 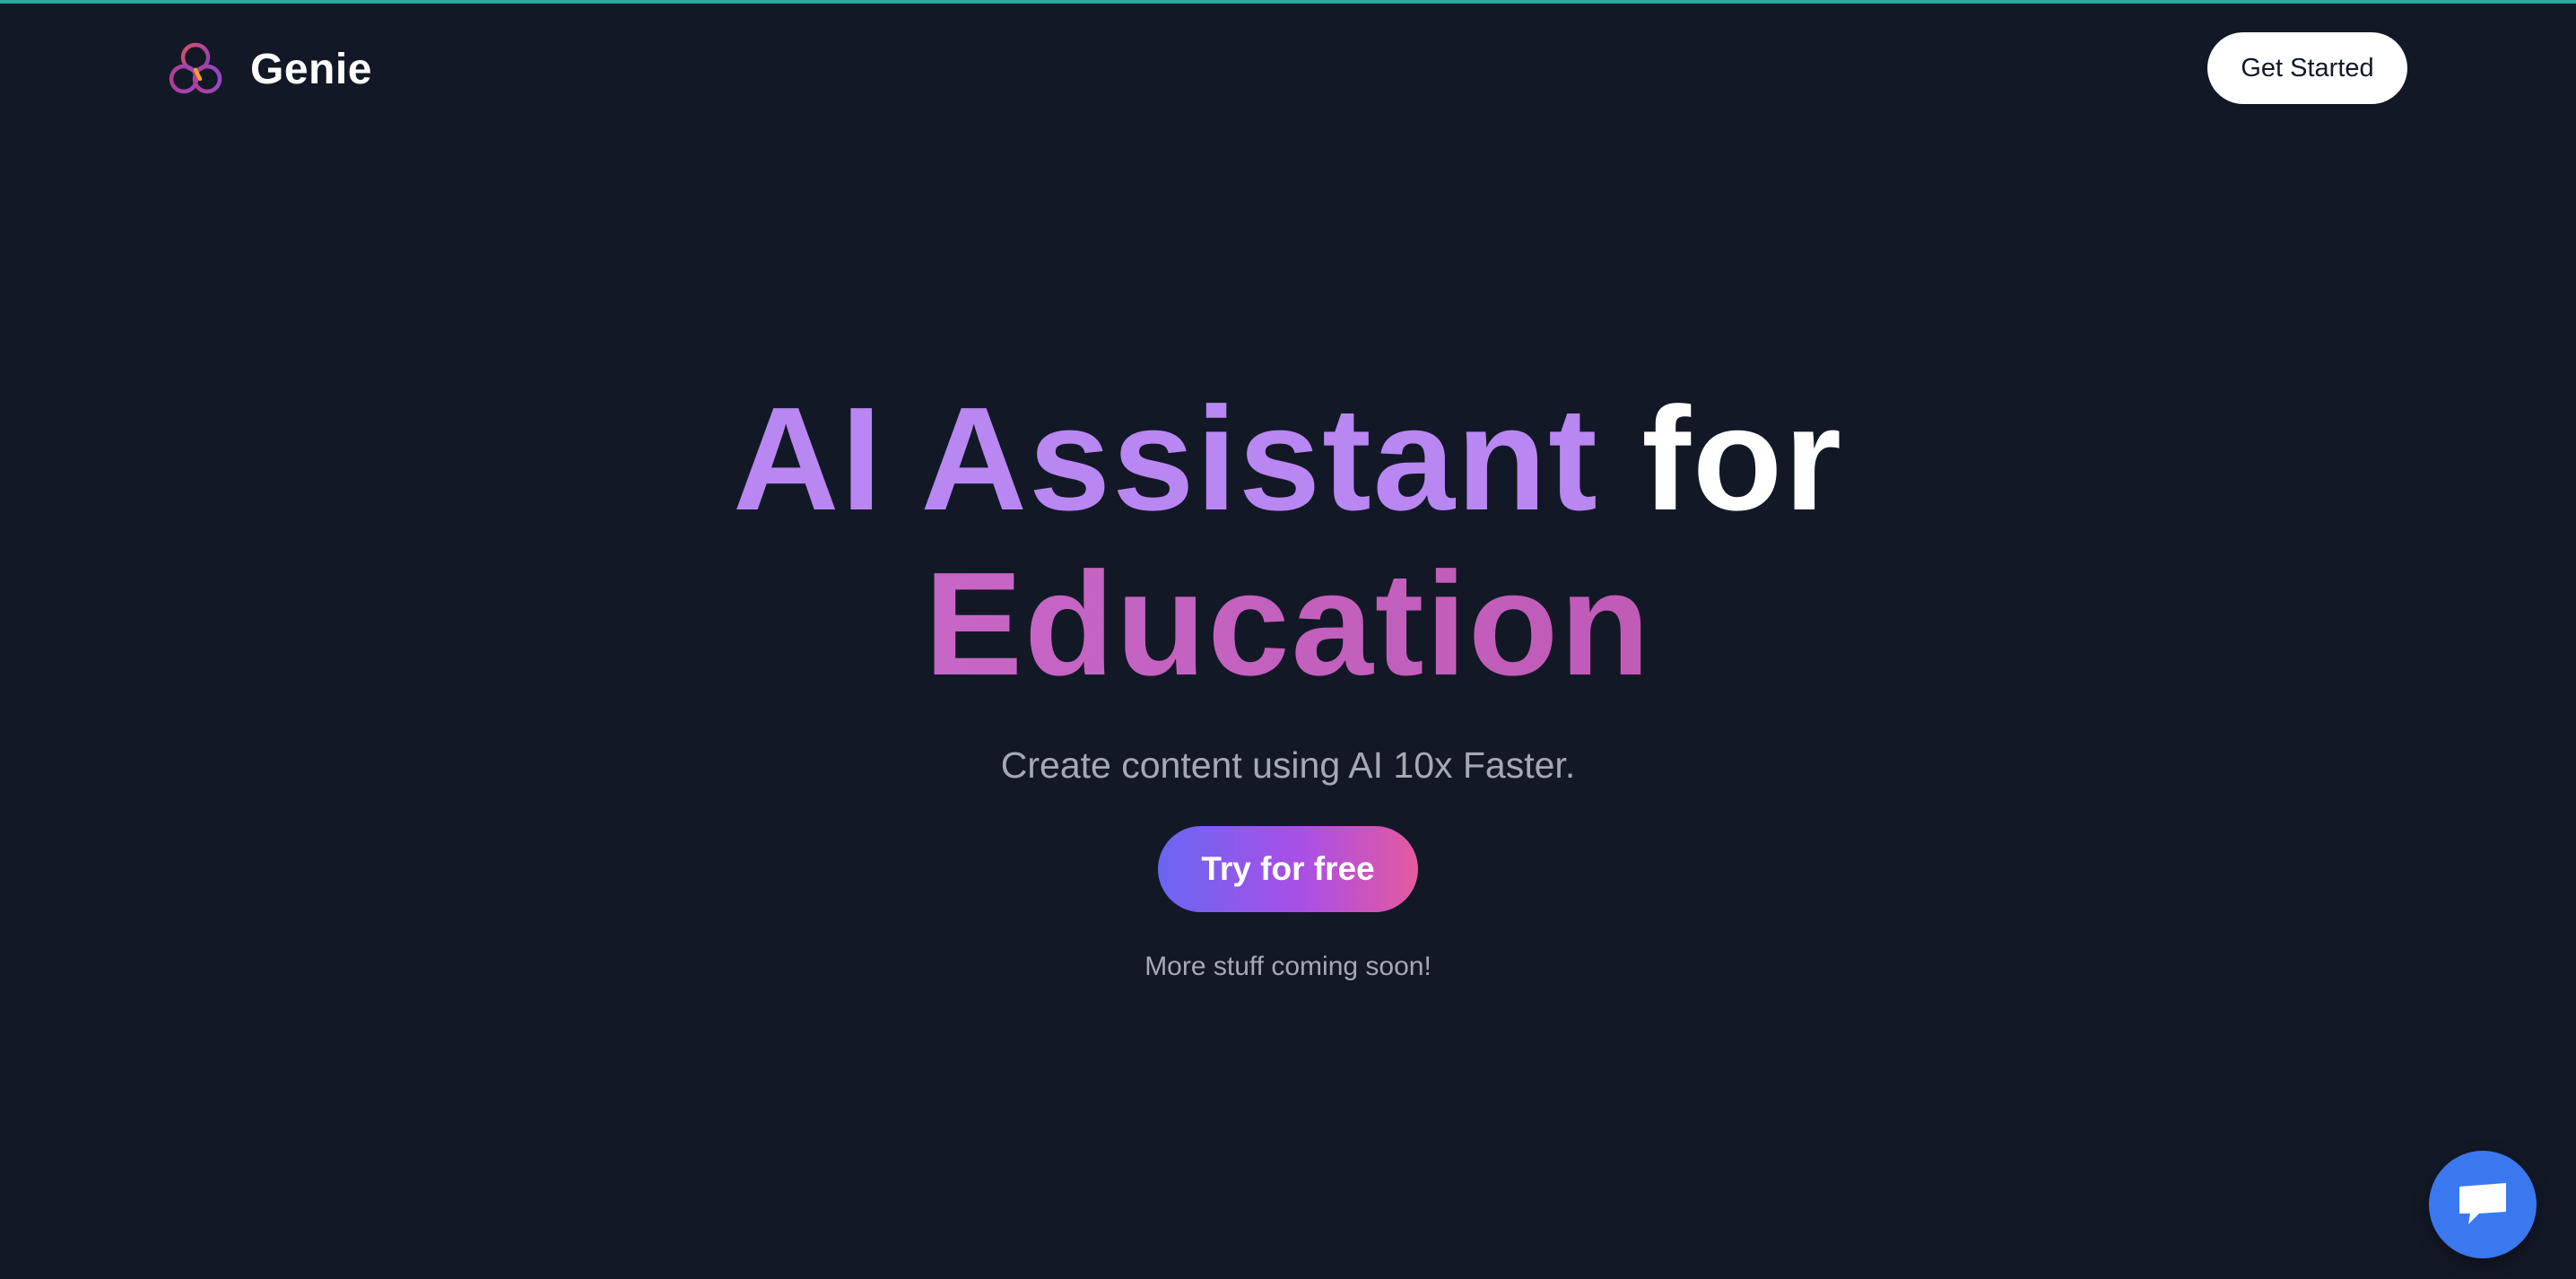 I want to click on brand-home-link: Genie, so click(x=268, y=69).